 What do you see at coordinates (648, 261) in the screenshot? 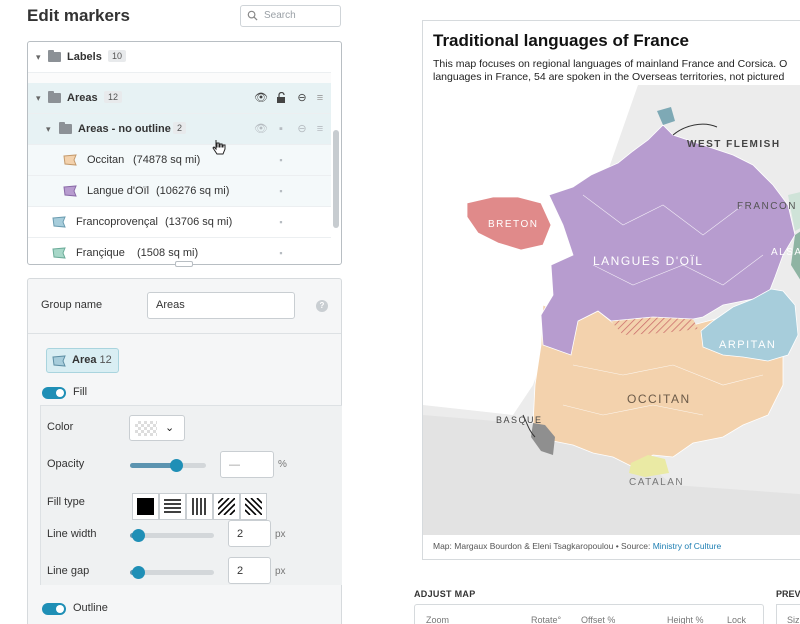
I see `label-langues-doil: LANGUES D'OÏL` at bounding box center [648, 261].